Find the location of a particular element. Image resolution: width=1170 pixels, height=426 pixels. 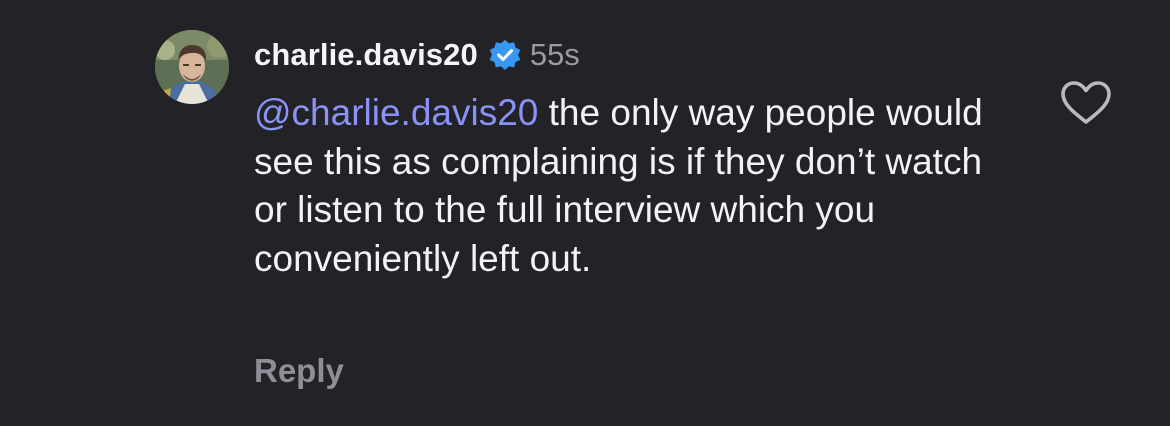

username: charlie.davis20 is located at coordinates (366, 55).